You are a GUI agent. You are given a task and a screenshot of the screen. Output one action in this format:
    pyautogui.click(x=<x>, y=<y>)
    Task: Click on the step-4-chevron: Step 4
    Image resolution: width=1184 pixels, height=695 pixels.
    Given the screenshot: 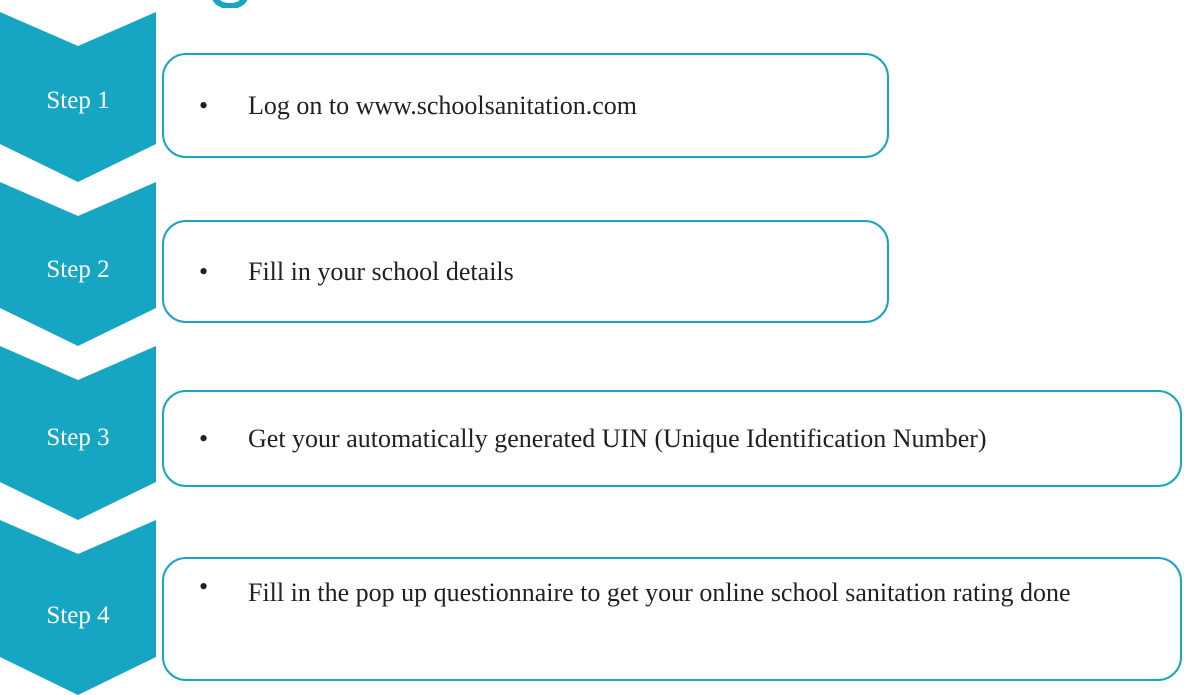 What is the action you would take?
    pyautogui.click(x=78, y=607)
    